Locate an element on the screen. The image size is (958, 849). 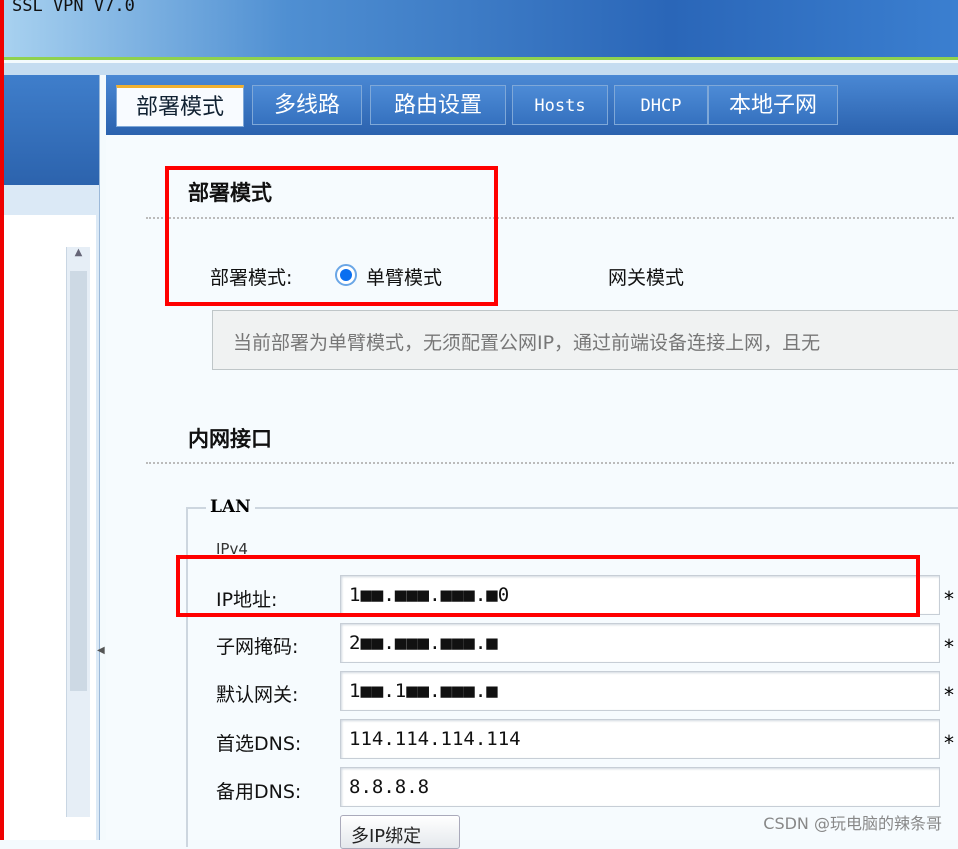
divider is located at coordinates (550, 463).